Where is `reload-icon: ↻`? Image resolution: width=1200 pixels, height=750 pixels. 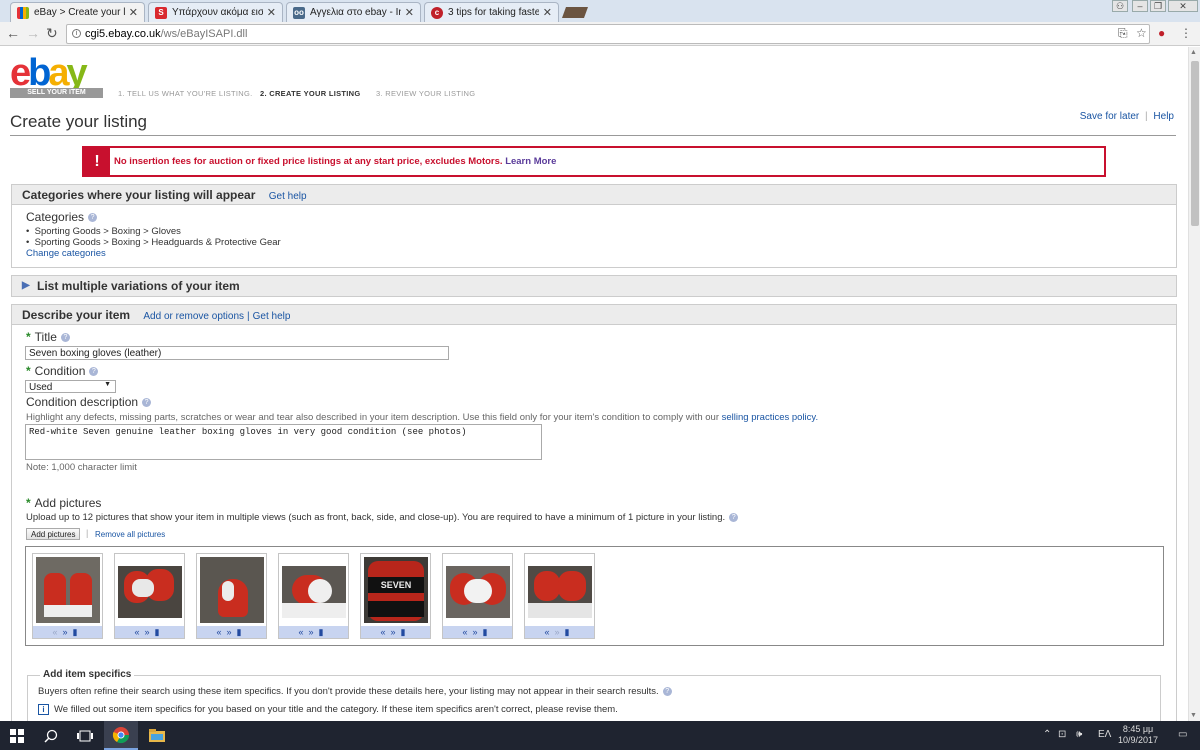
reload-icon: ↻ is located at coordinates (52, 33).